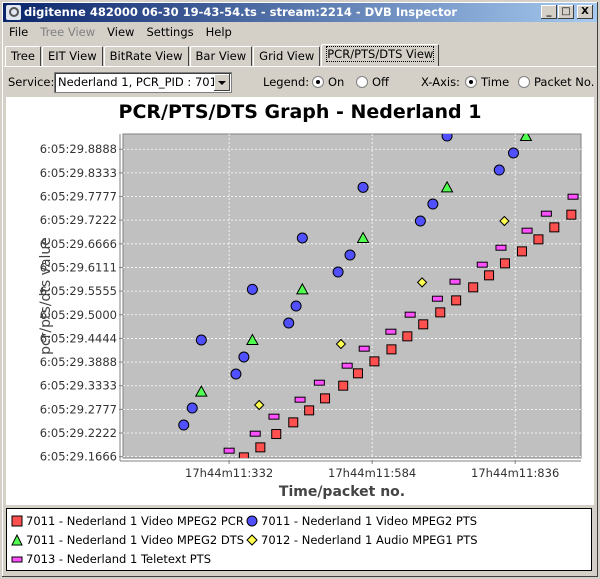 This screenshot has height=579, width=600. I want to click on legend-item-audio-pts: 7012 - Nederland 1 Audio MPEG1 PTS, so click(362, 540).